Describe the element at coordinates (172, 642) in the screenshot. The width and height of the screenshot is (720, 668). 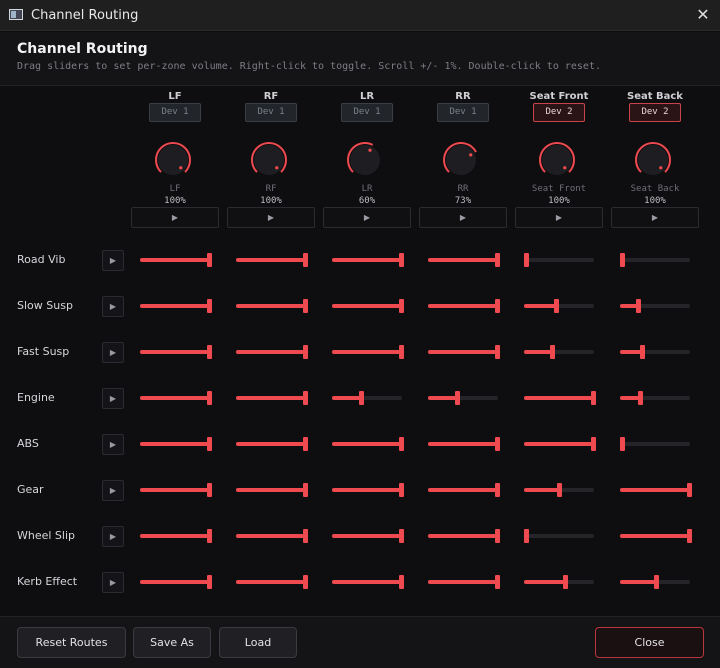
I see `save-as-button: Save As` at that location.